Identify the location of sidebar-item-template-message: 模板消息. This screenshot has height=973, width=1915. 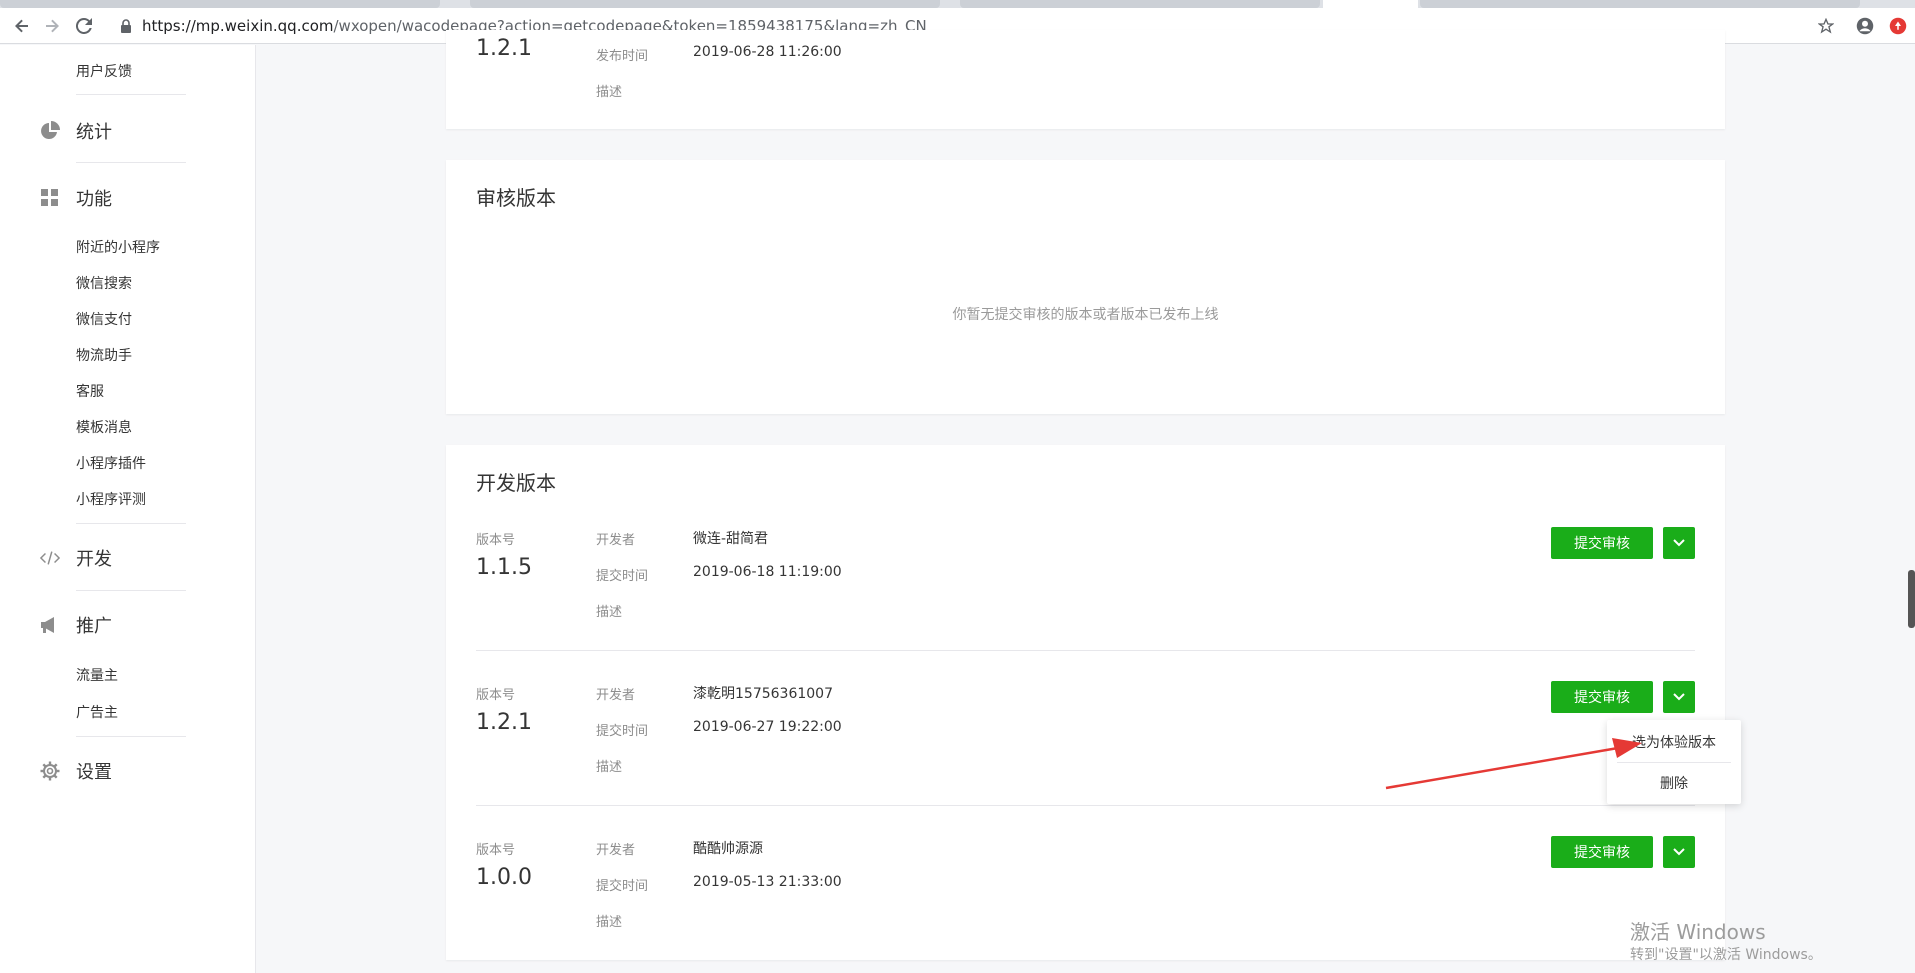
(104, 427).